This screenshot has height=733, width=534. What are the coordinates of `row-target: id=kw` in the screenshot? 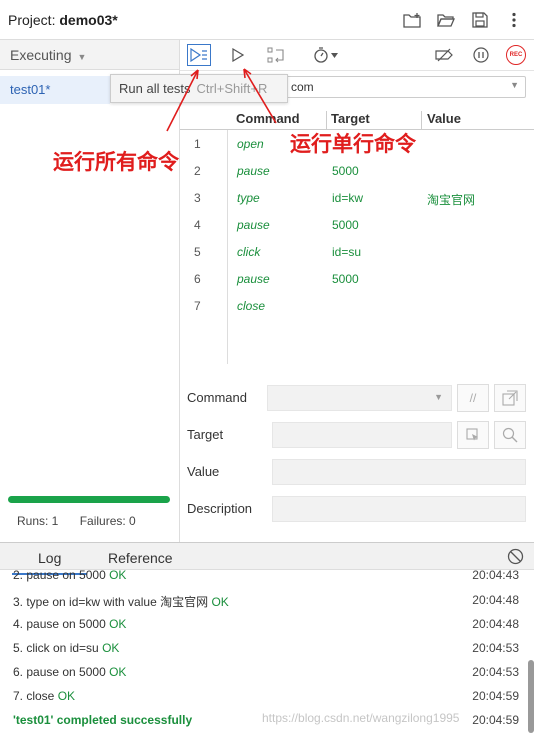 It's located at (348, 198).